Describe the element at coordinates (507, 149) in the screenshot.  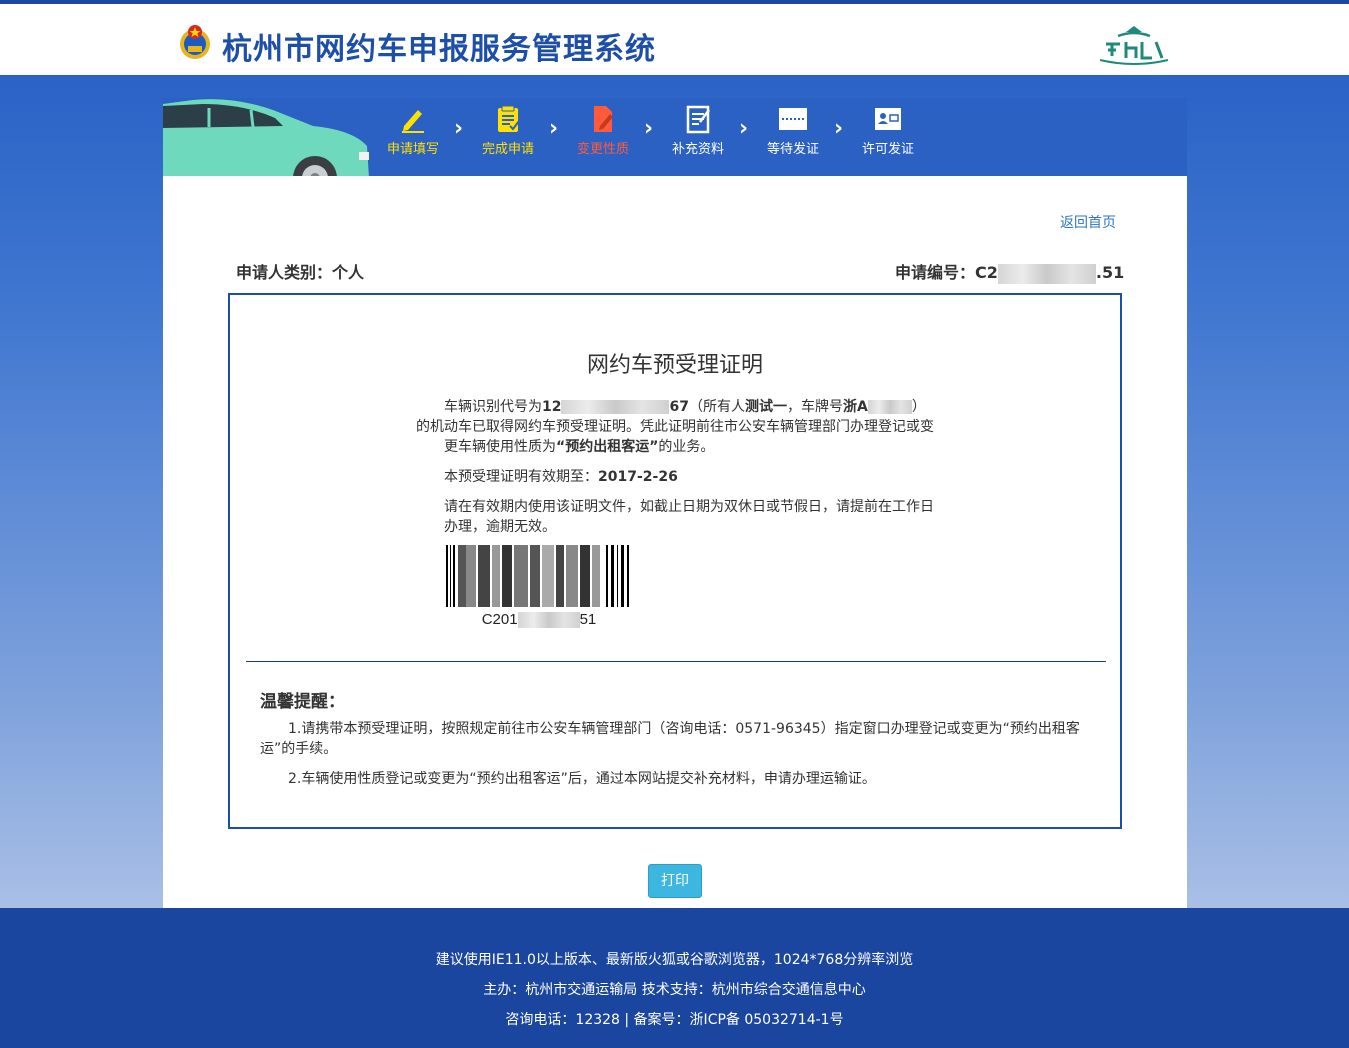
I see `step-label: 完成申请` at that location.